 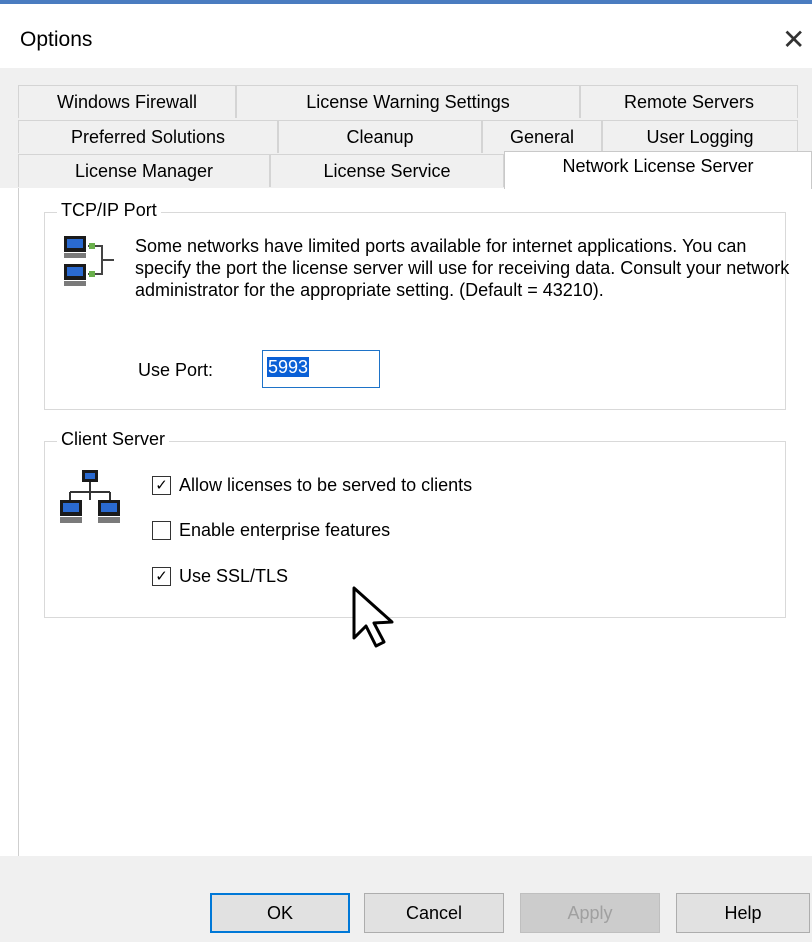 What do you see at coordinates (148, 136) in the screenshot?
I see `tab-preferred-solutions: Preferred Solutions` at bounding box center [148, 136].